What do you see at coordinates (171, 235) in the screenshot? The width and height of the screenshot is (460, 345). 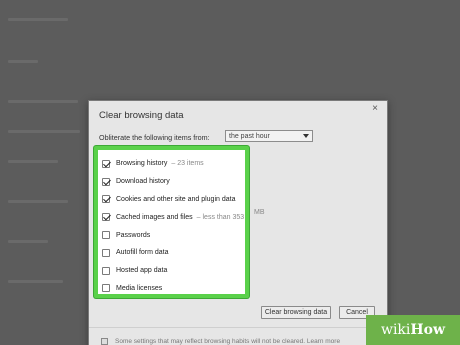 I see `checklist-item-passwords: Passwords` at bounding box center [171, 235].